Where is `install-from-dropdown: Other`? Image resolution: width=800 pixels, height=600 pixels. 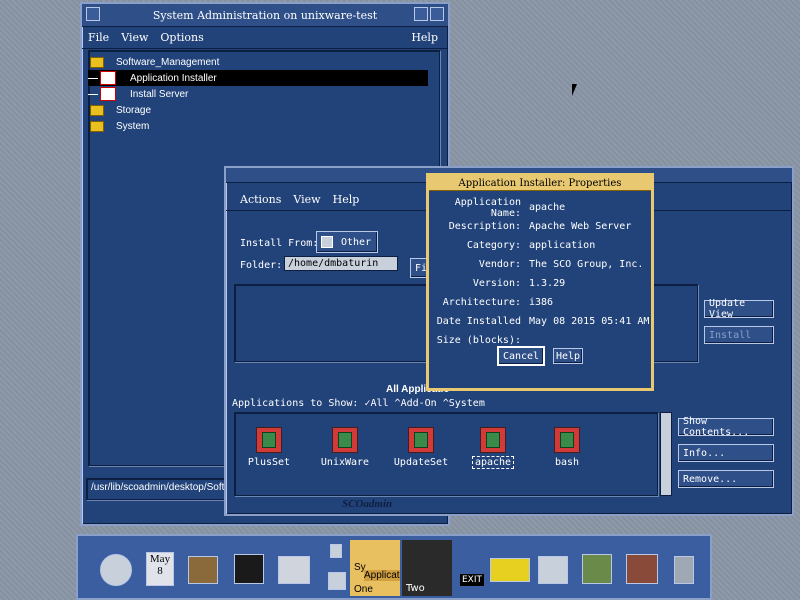
install-from-dropdown: Other is located at coordinates (347, 242).